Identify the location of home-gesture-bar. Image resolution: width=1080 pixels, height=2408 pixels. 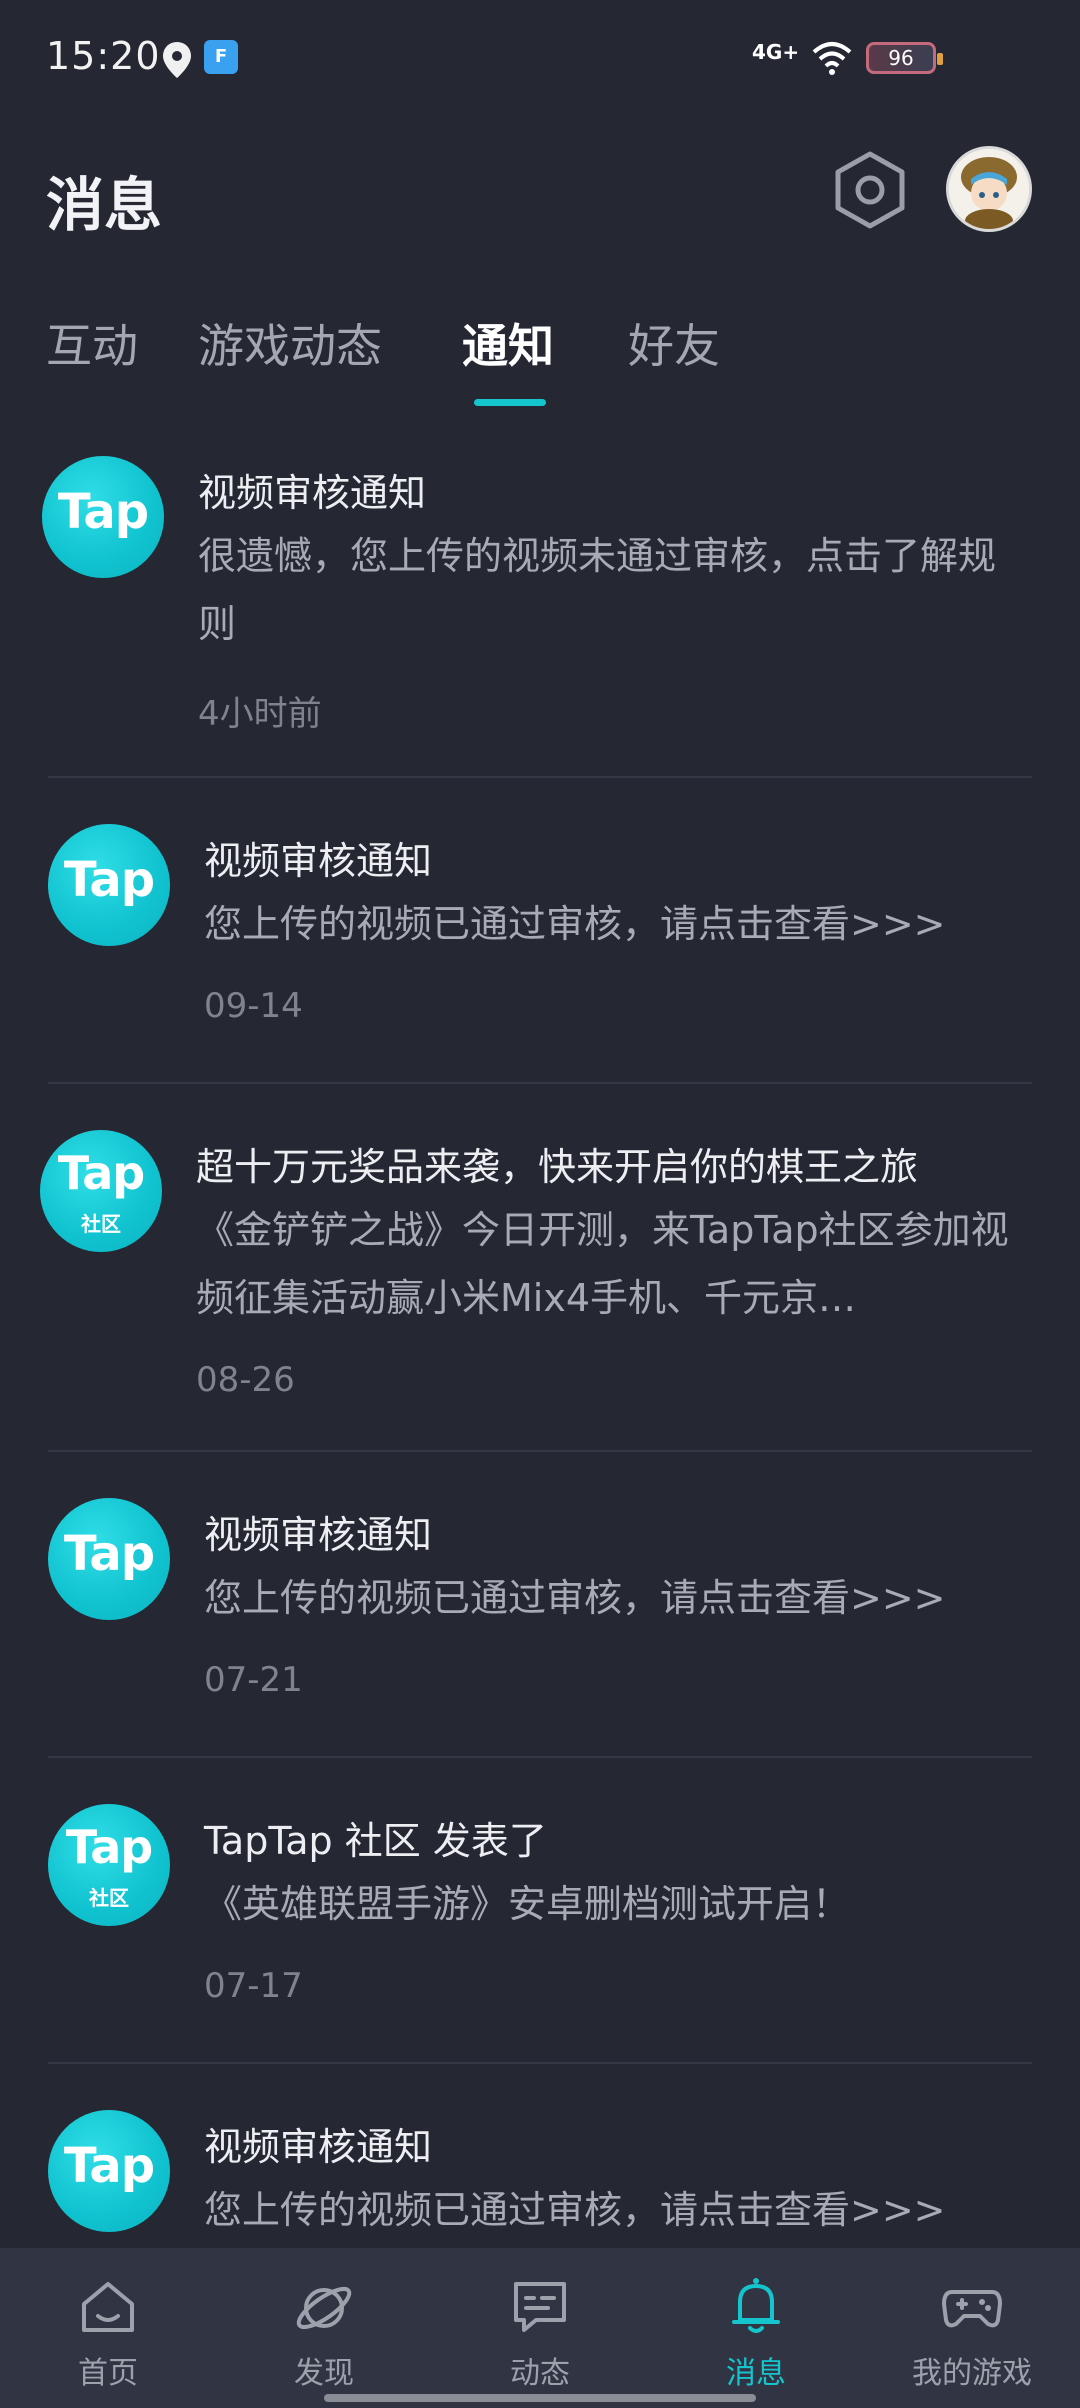
(540, 2398).